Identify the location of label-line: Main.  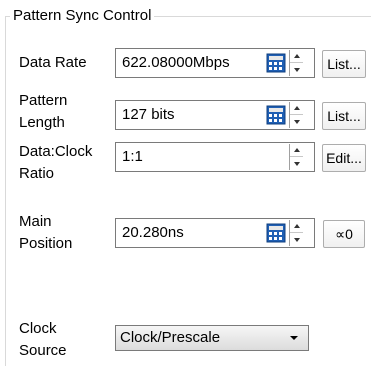
(35, 221).